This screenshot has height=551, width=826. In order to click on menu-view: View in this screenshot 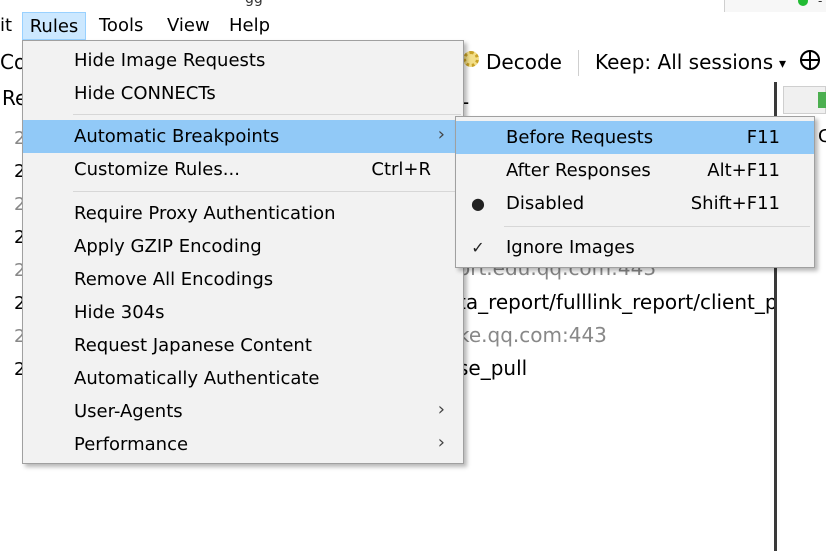, I will do `click(188, 26)`.